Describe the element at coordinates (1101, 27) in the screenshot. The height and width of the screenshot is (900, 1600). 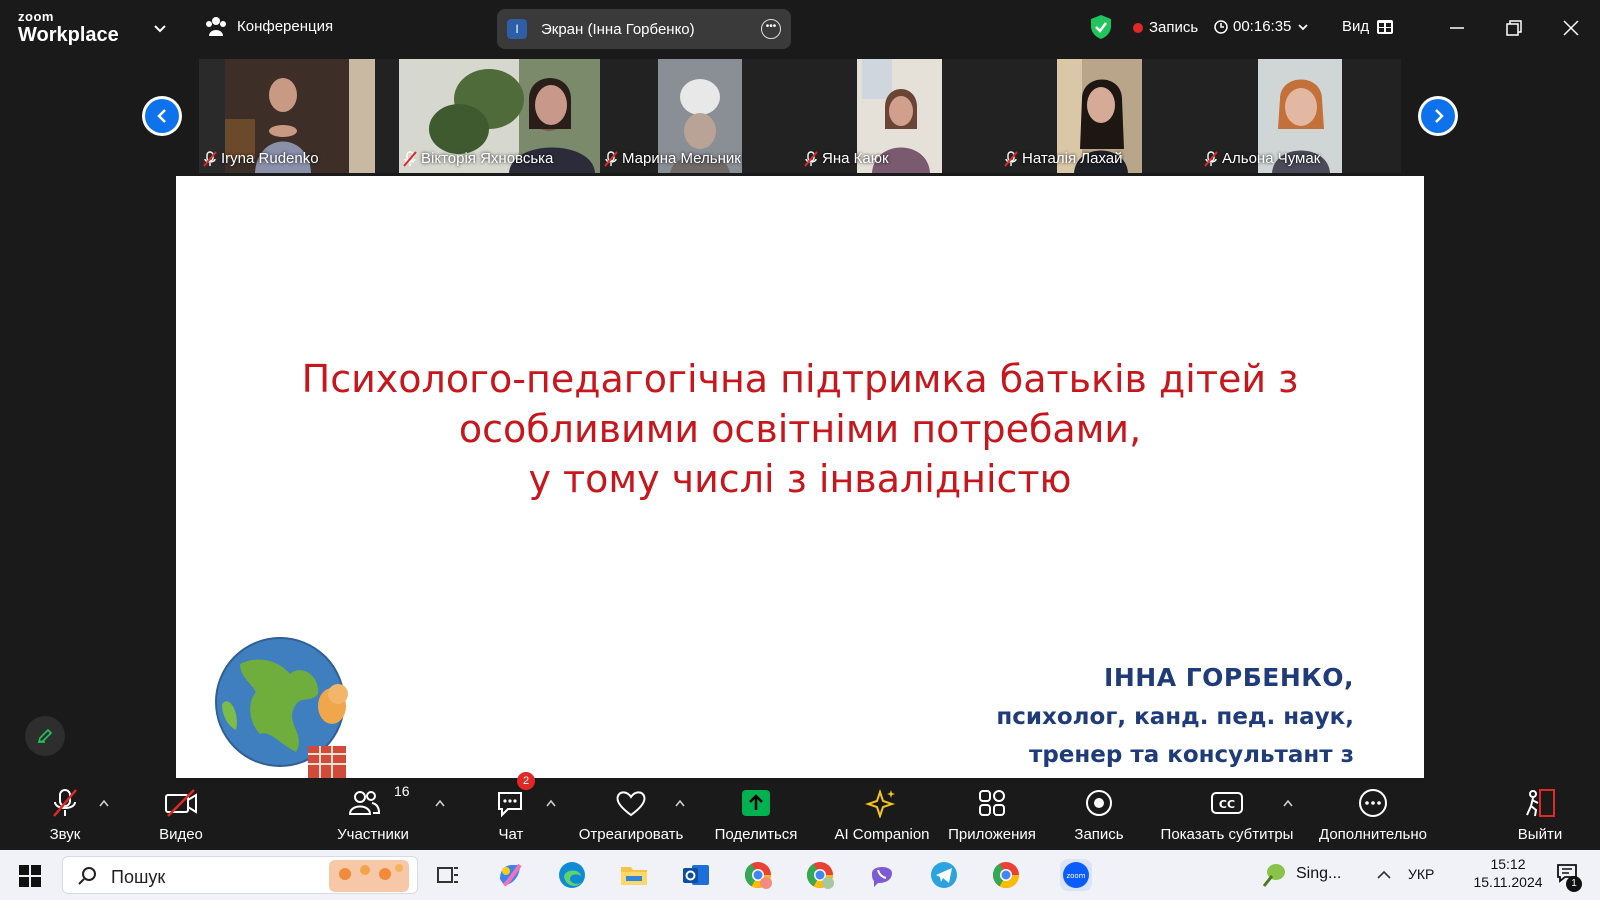
I see `security-shield-icon` at that location.